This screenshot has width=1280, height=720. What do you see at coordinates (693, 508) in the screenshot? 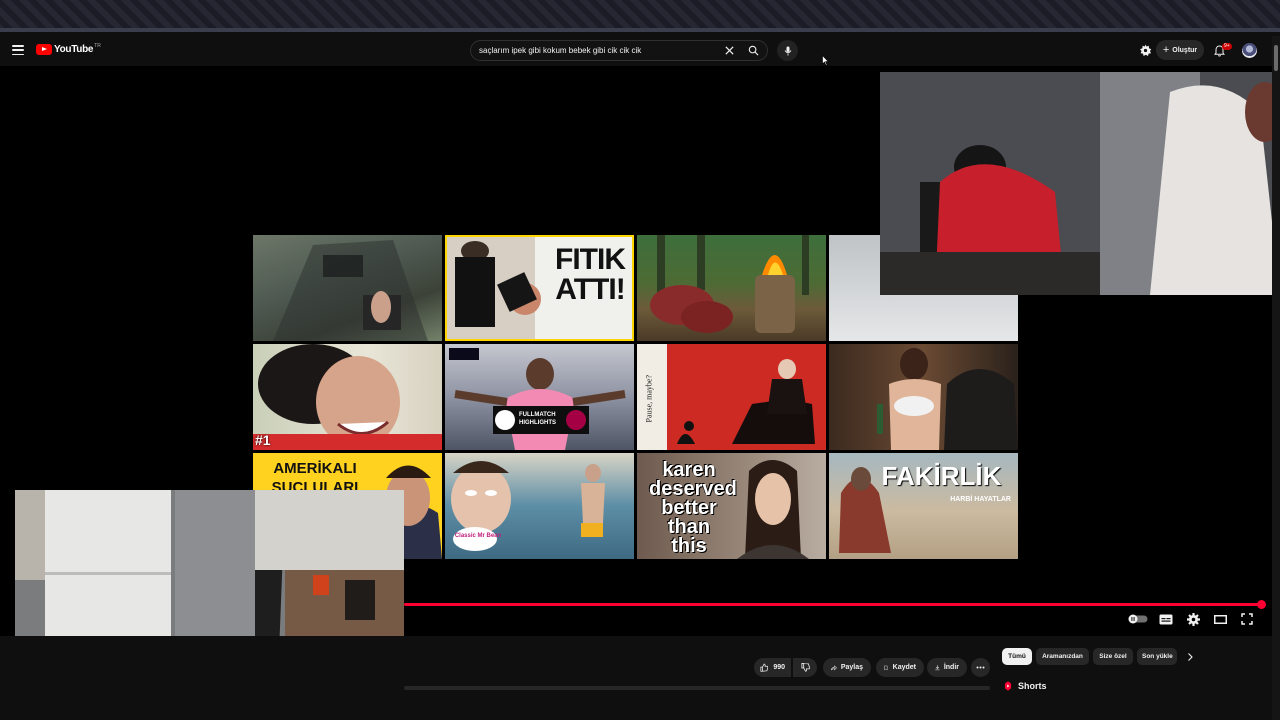
I see `tile-caption: karen deserved better than this` at bounding box center [693, 508].